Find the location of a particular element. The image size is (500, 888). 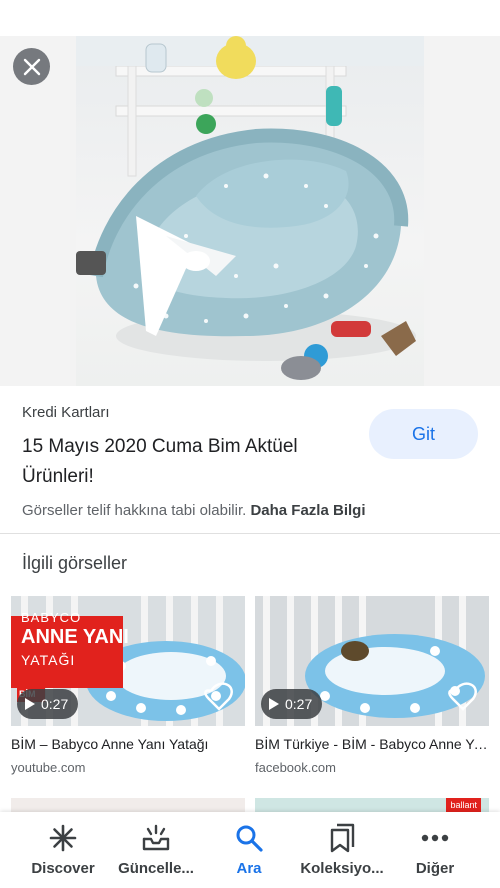

close-button is located at coordinates (31, 66).